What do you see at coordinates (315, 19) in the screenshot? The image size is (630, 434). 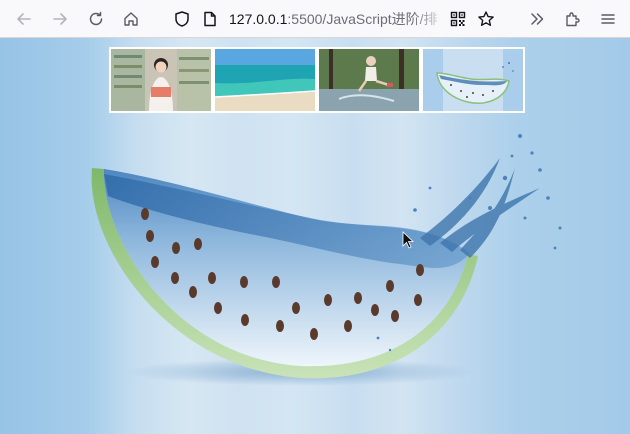 I see `browser-toolbar: 127.0.0.1:5500/JavaScript进阶/排` at bounding box center [315, 19].